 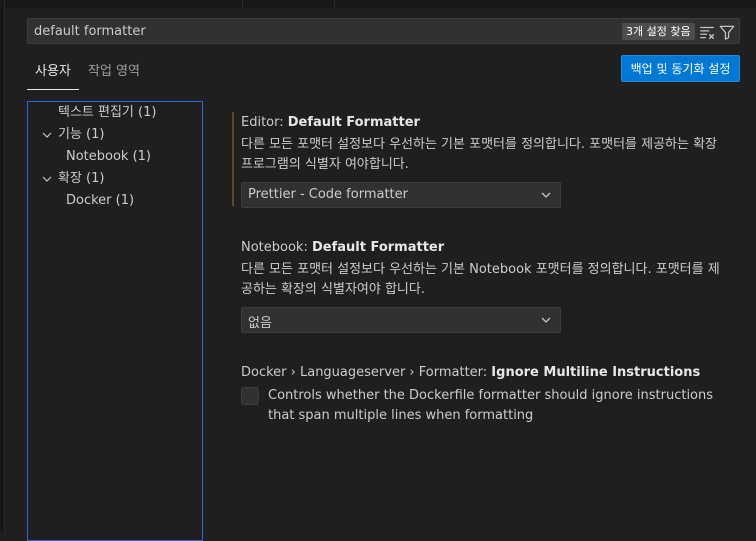 What do you see at coordinates (378, 4) in the screenshot?
I see `top-strip` at bounding box center [378, 4].